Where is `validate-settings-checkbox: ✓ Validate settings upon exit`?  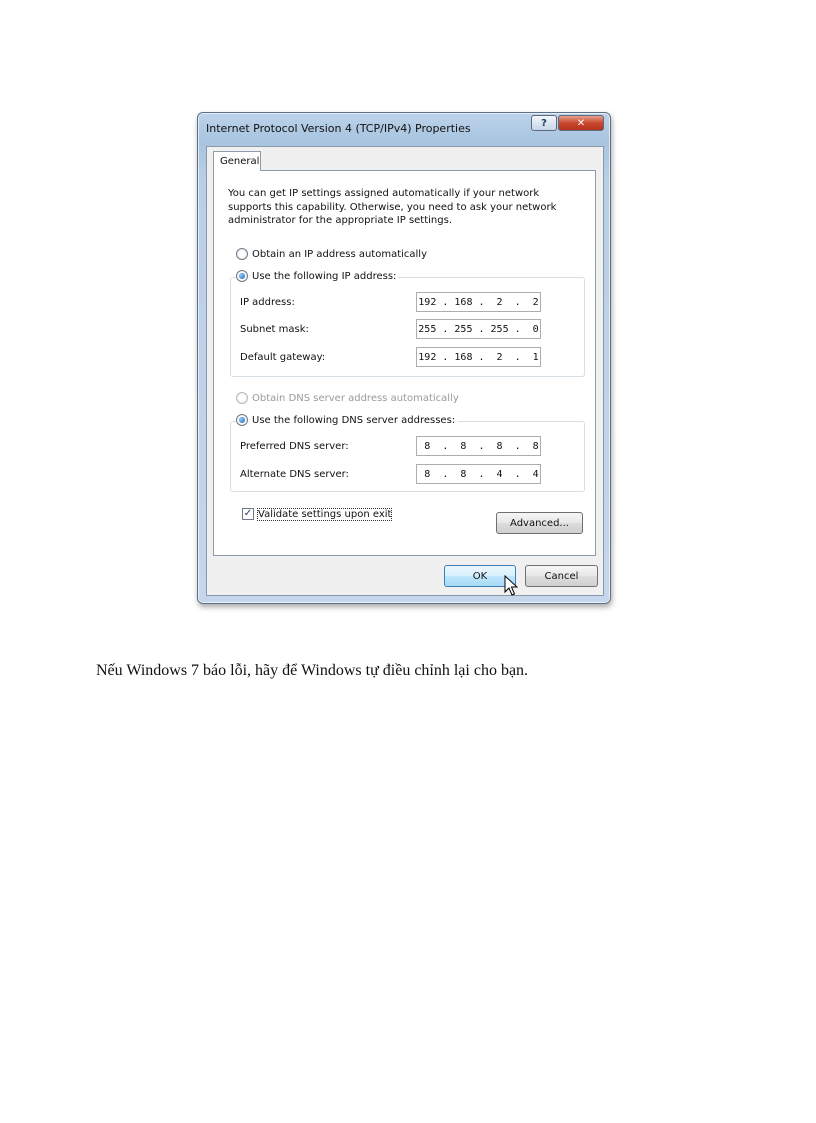 validate-settings-checkbox: ✓ Validate settings upon exit is located at coordinates (317, 514).